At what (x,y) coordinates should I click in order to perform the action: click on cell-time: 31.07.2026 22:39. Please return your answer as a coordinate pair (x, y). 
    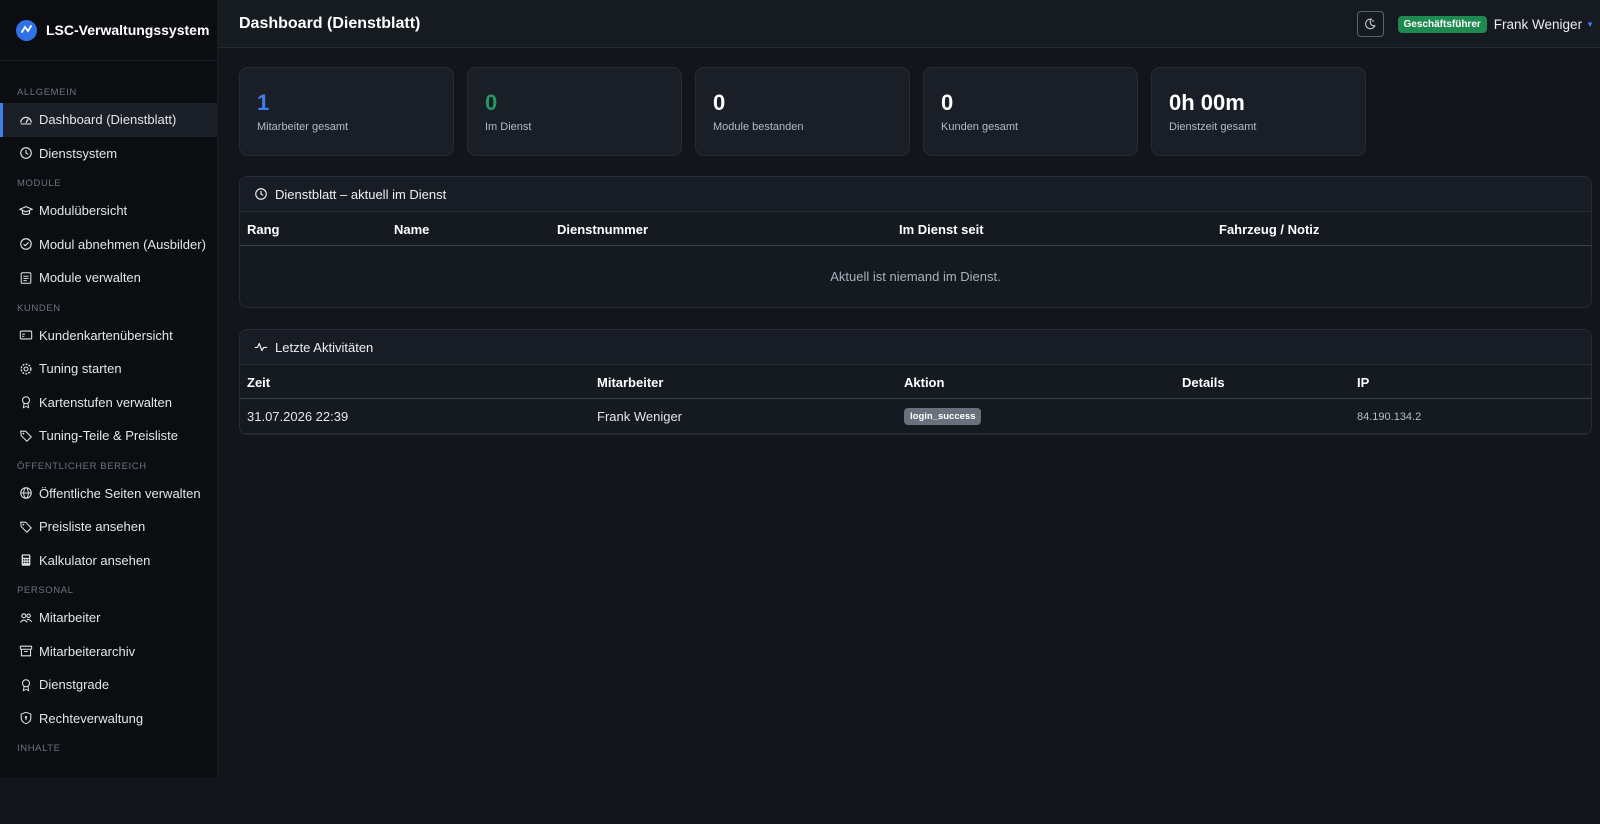
    Looking at the image, I should click on (298, 416).